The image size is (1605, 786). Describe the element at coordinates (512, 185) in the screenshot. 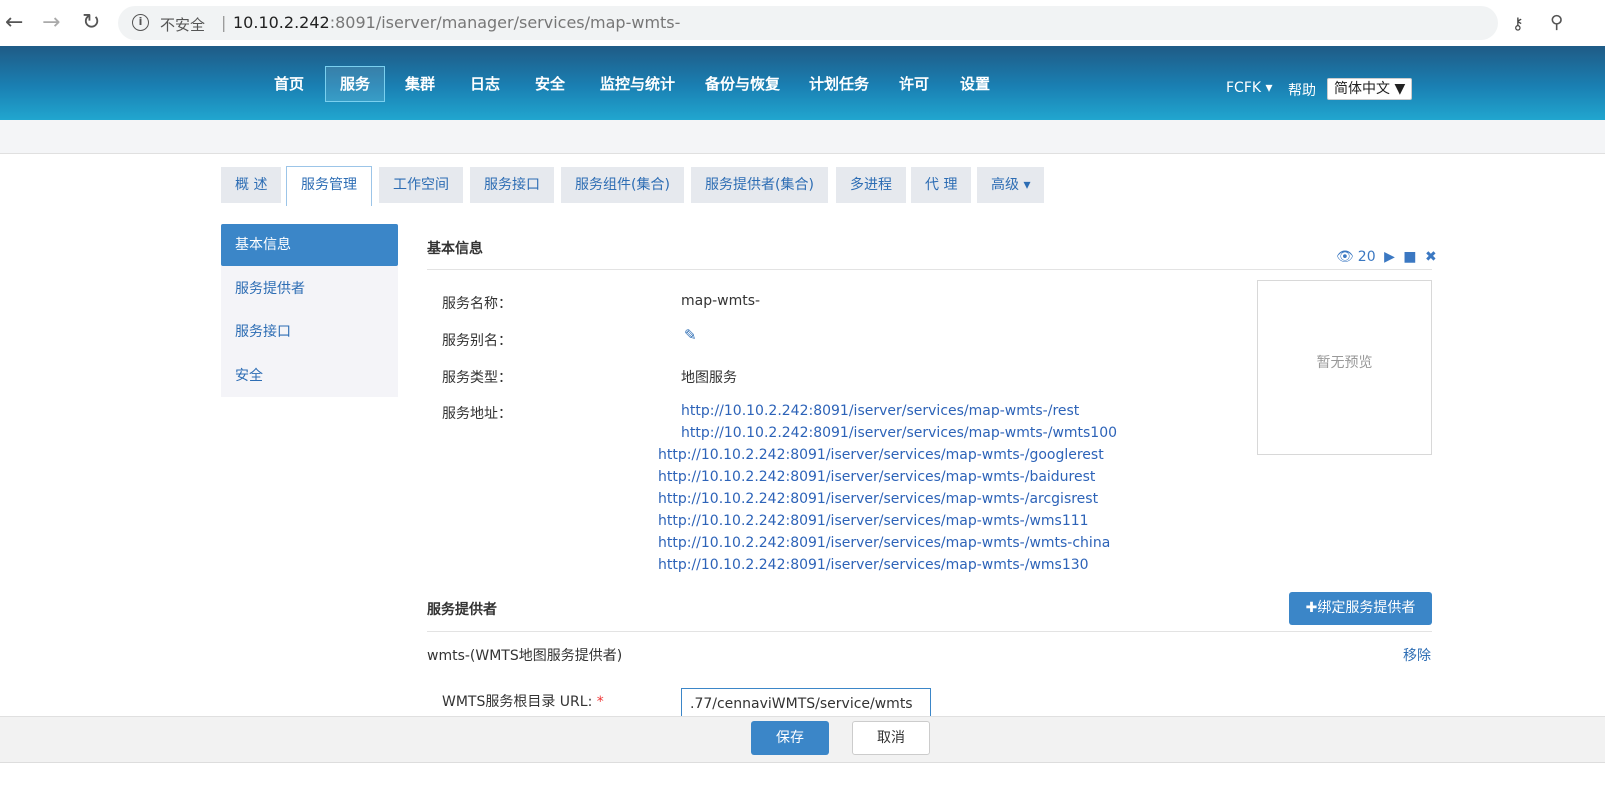

I see `tab-service-interface: 服务接口` at that location.